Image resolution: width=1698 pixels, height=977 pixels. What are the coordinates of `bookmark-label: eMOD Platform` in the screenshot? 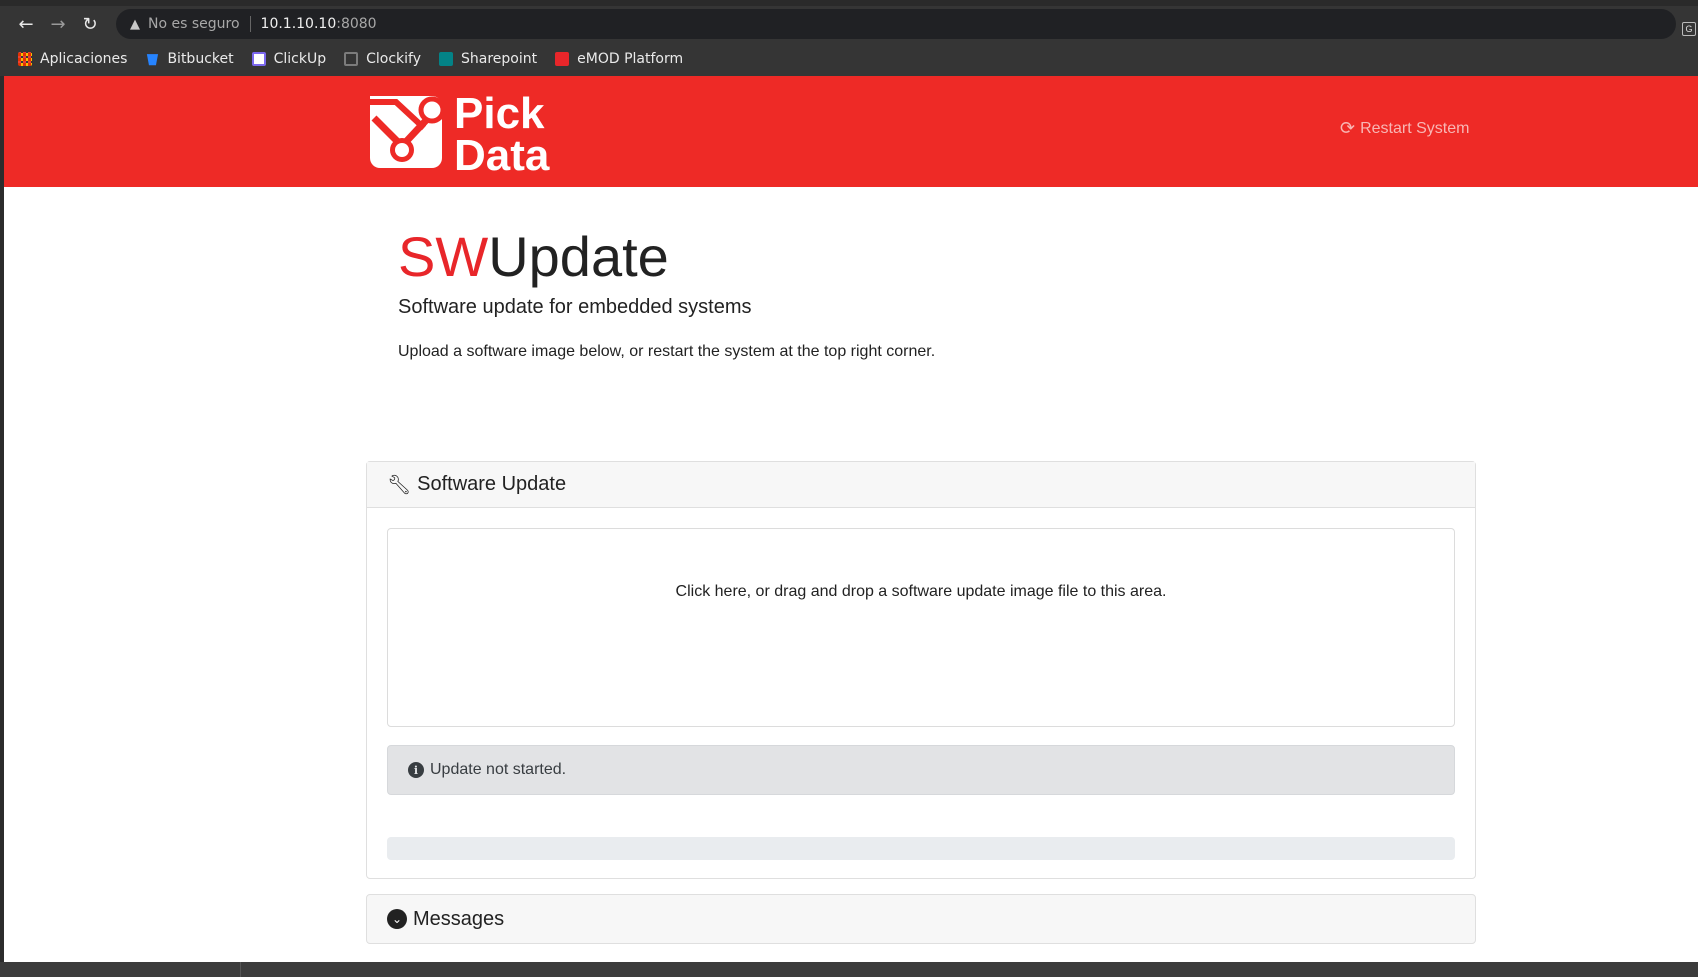 It's located at (630, 59).